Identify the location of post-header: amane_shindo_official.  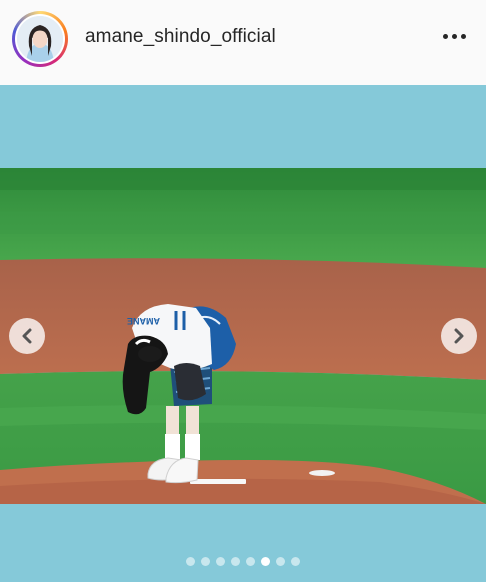
(243, 42).